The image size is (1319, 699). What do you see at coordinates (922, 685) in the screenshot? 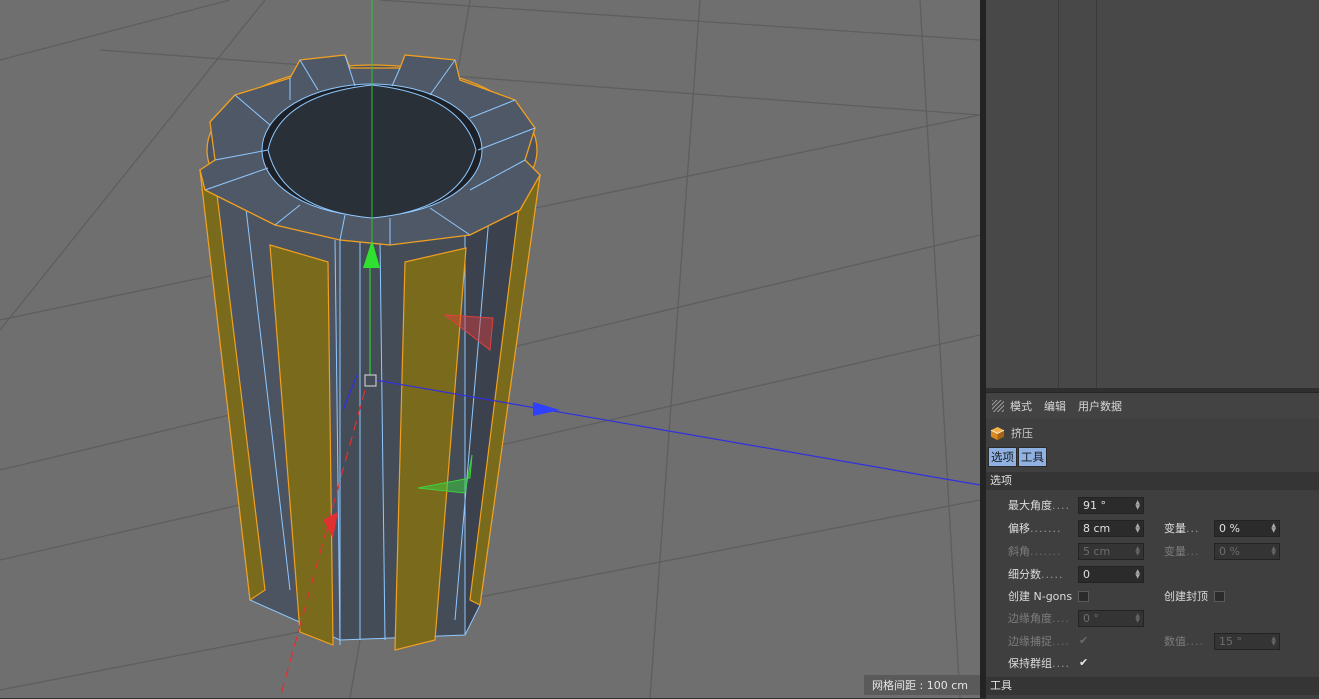
I see `grid-spacing-label: 网格间距 : 100 cm` at bounding box center [922, 685].